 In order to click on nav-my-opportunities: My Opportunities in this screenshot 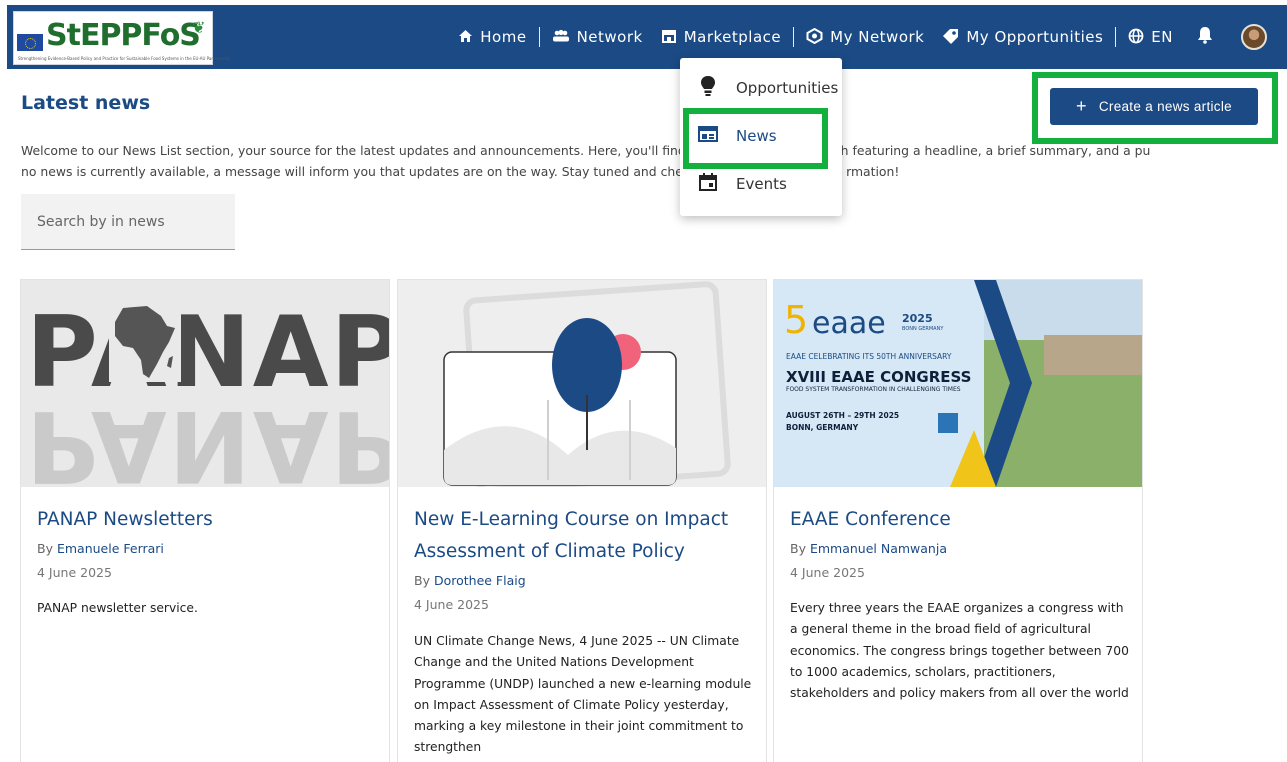, I will do `click(1022, 37)`.